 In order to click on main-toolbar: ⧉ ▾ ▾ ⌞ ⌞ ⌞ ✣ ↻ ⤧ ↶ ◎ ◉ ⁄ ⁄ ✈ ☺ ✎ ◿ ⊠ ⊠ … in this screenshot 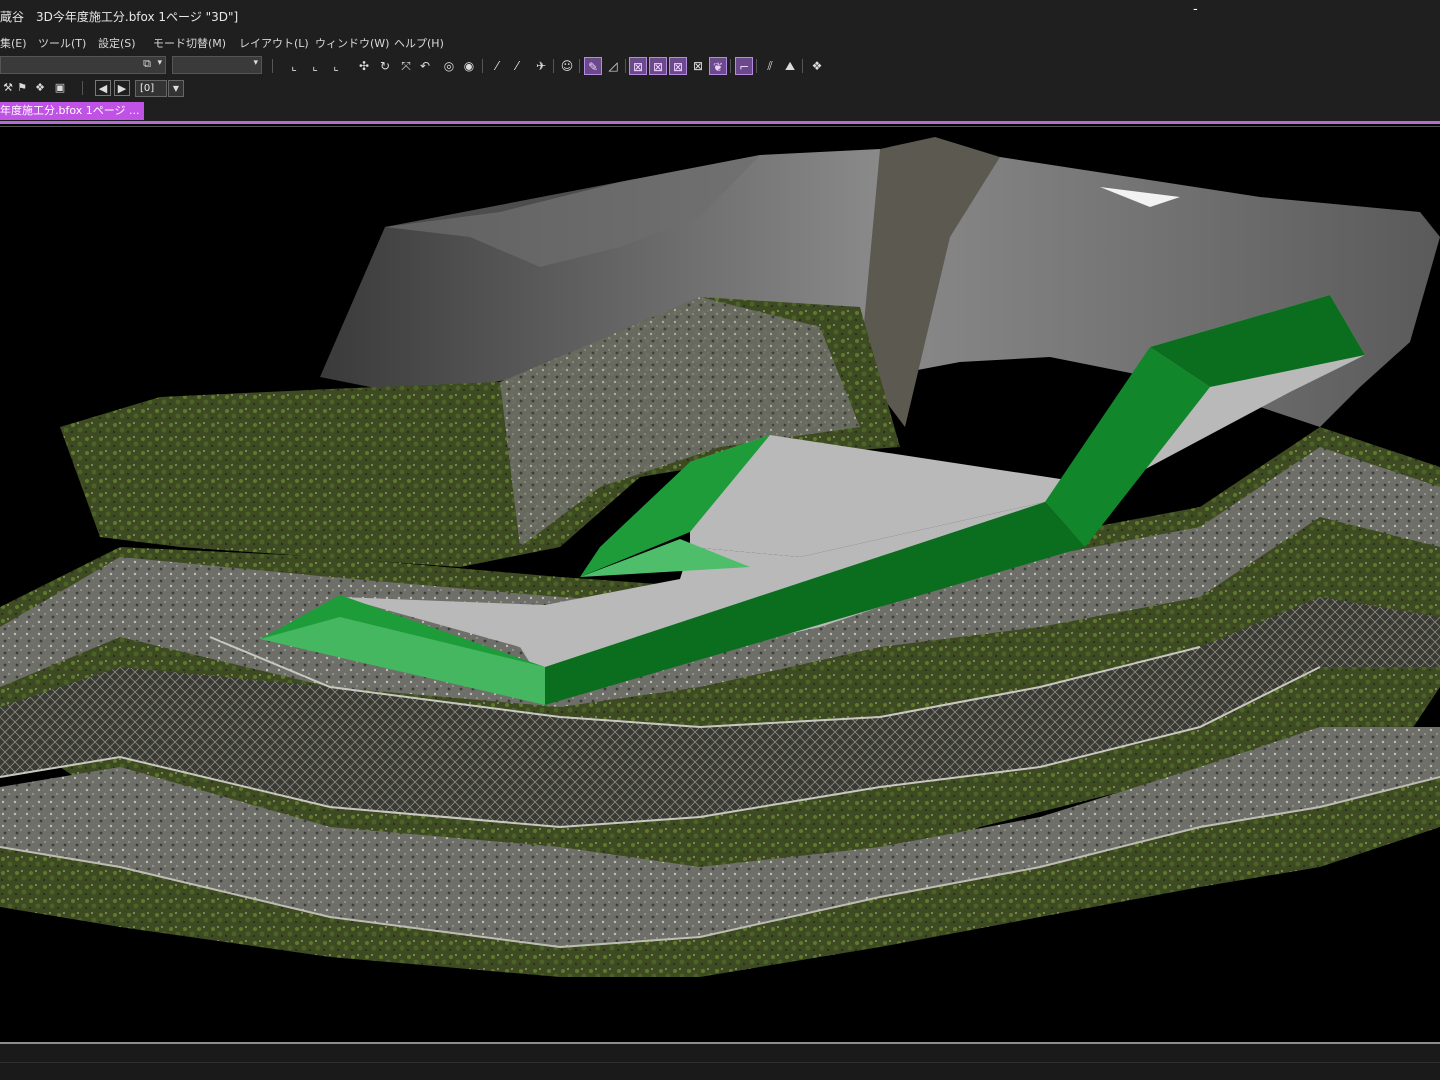, I will do `click(720, 66)`.